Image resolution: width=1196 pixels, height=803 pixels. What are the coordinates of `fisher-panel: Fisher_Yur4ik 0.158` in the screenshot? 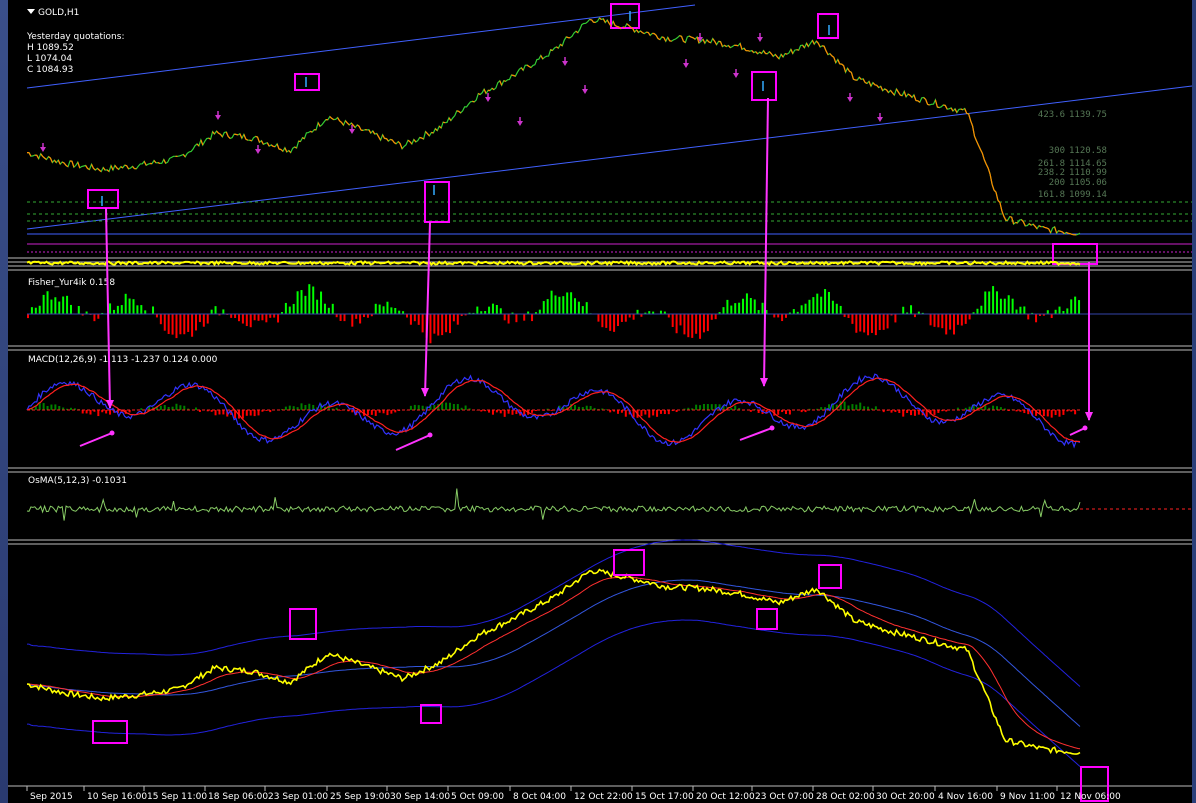 It's located at (609, 311).